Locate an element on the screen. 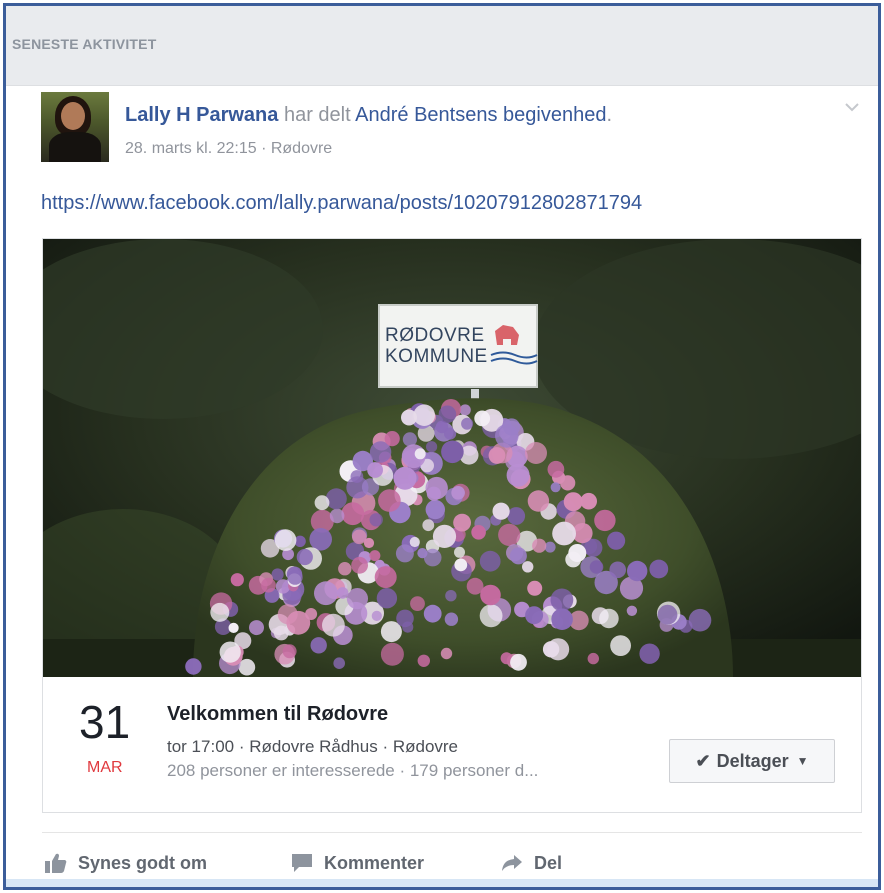 Image resolution: width=884 pixels, height=893 pixels. avatar is located at coordinates (75, 127).